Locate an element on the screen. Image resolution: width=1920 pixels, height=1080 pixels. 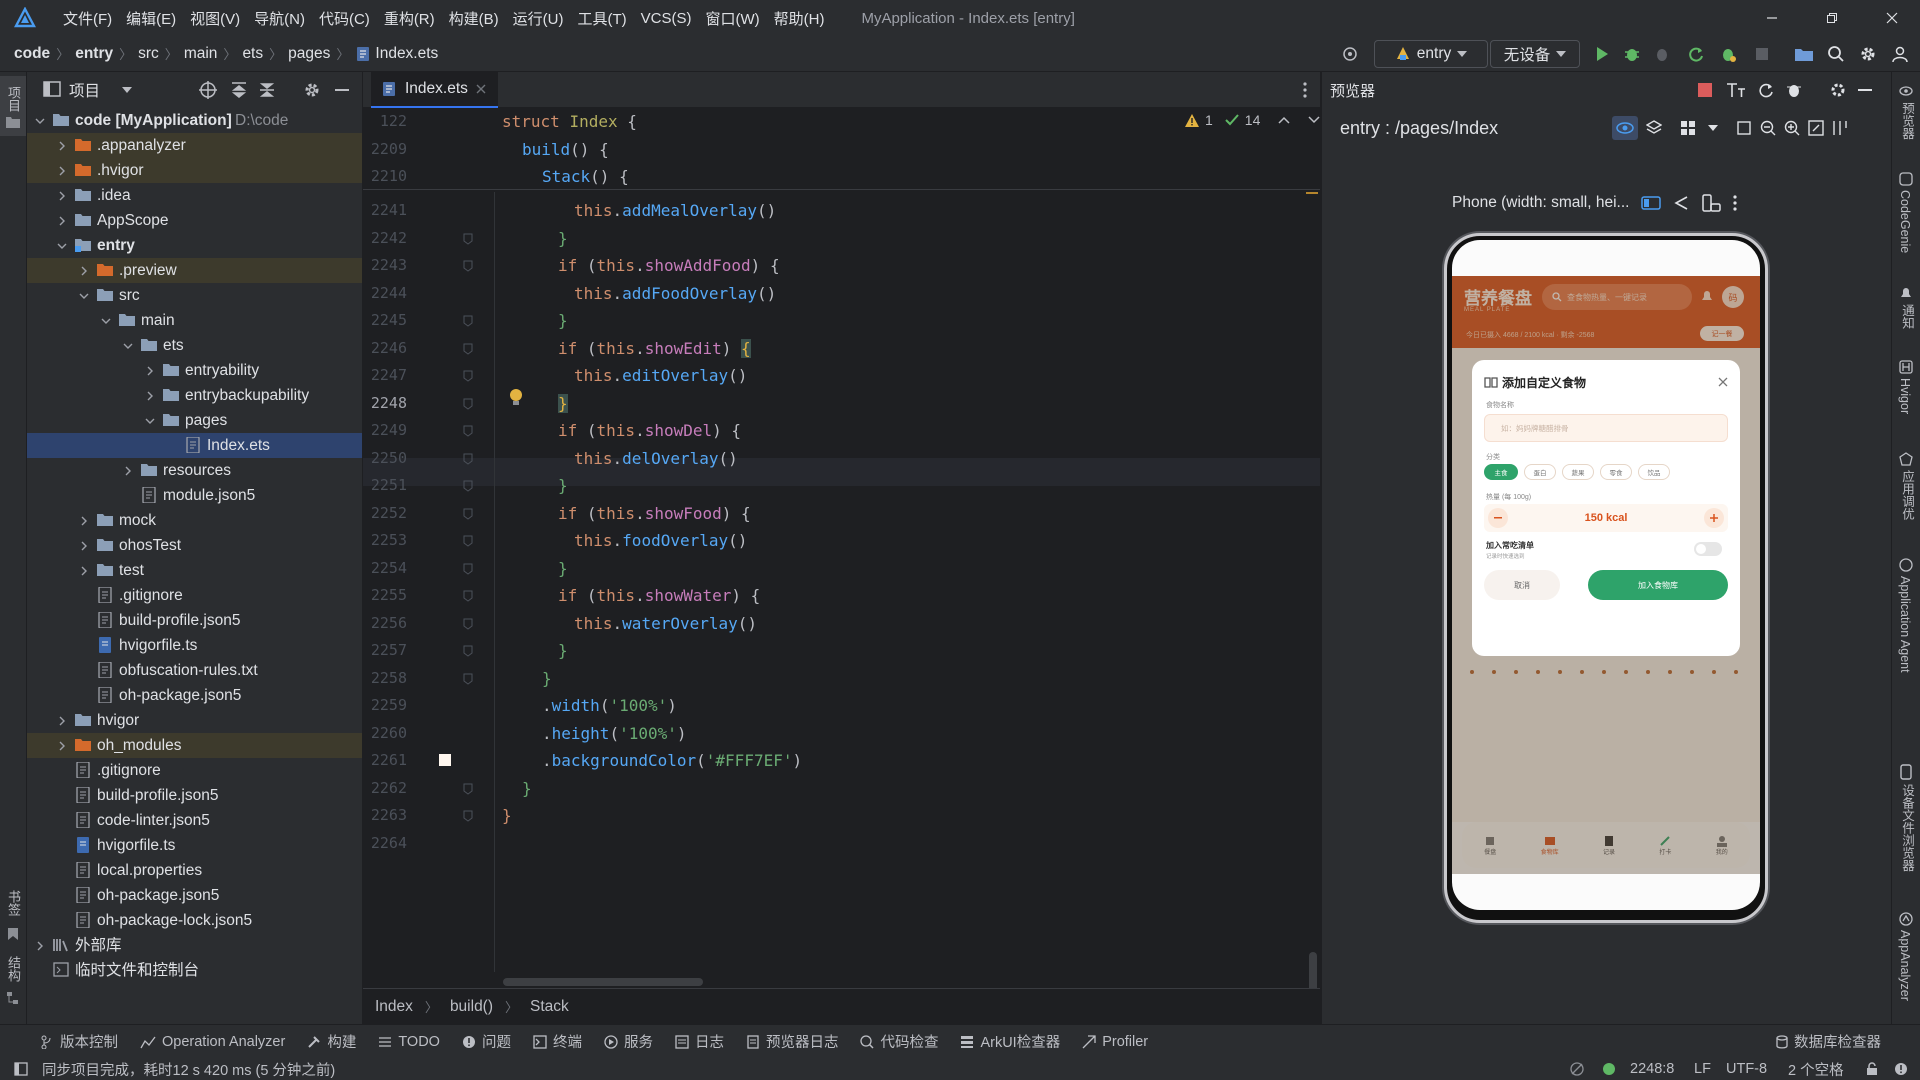
profile-button is located at coordinates (1728, 54).